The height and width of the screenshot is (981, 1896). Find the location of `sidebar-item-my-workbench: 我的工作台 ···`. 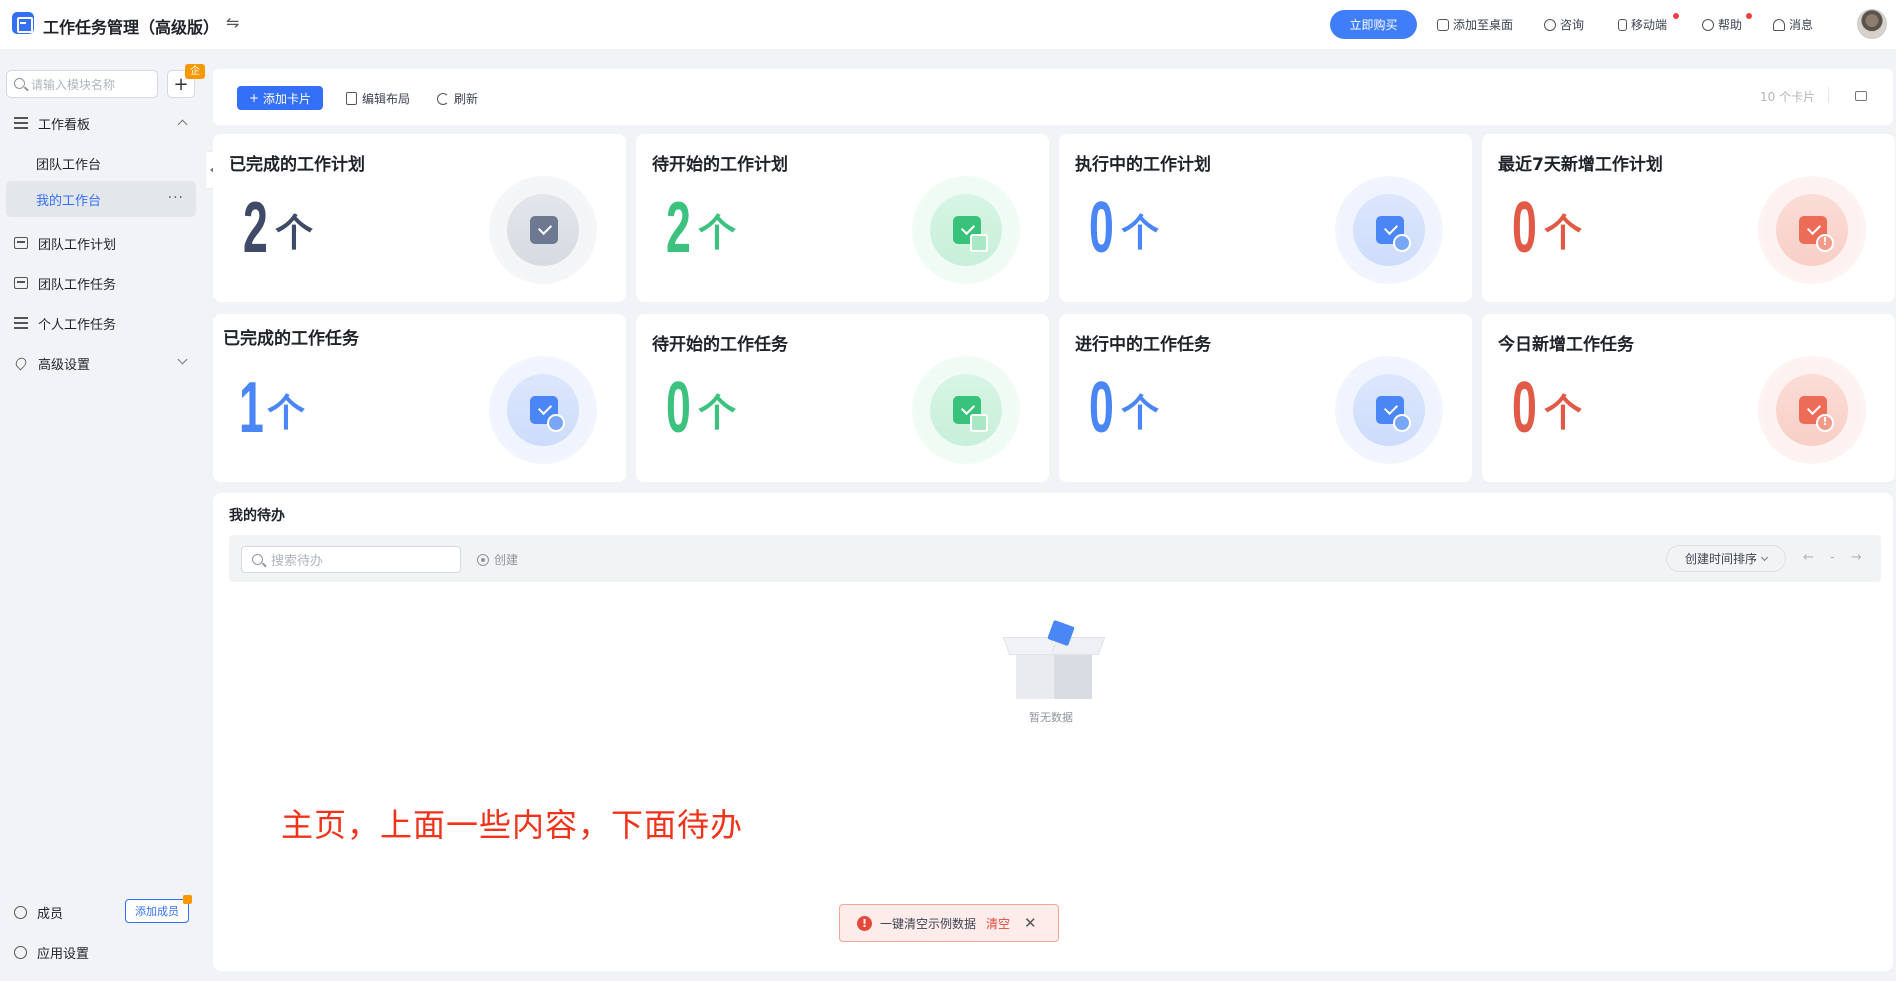

sidebar-item-my-workbench: 我的工作台 ··· is located at coordinates (101, 199).